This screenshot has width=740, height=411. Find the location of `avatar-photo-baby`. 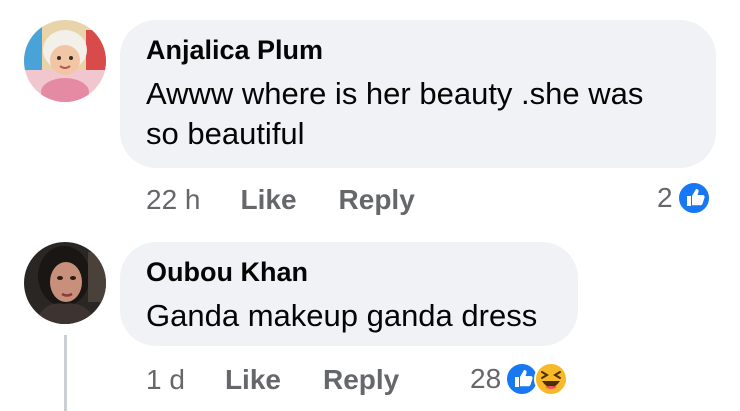

avatar-photo-baby is located at coordinates (65, 61).